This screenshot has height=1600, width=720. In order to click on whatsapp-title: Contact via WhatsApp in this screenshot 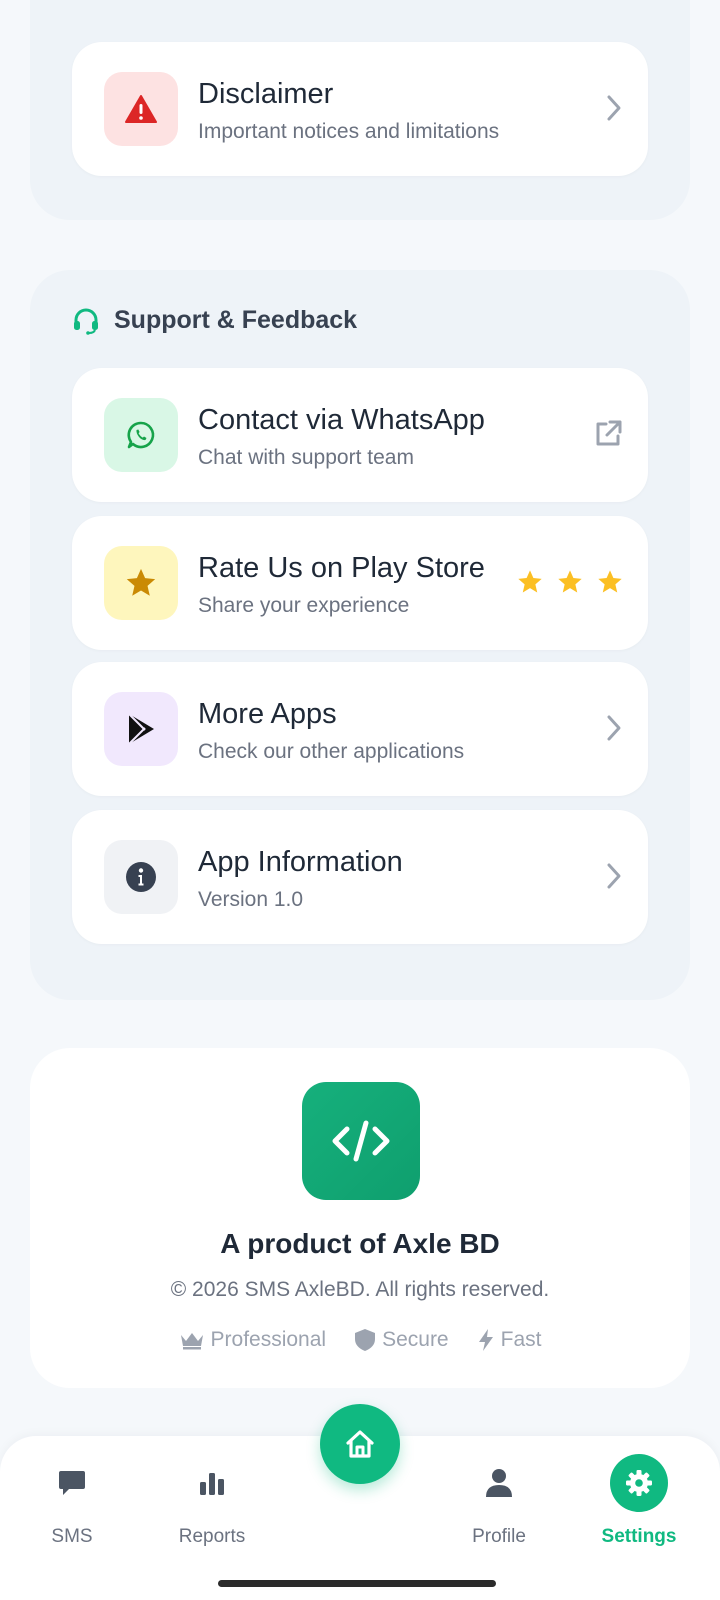, I will do `click(341, 420)`.